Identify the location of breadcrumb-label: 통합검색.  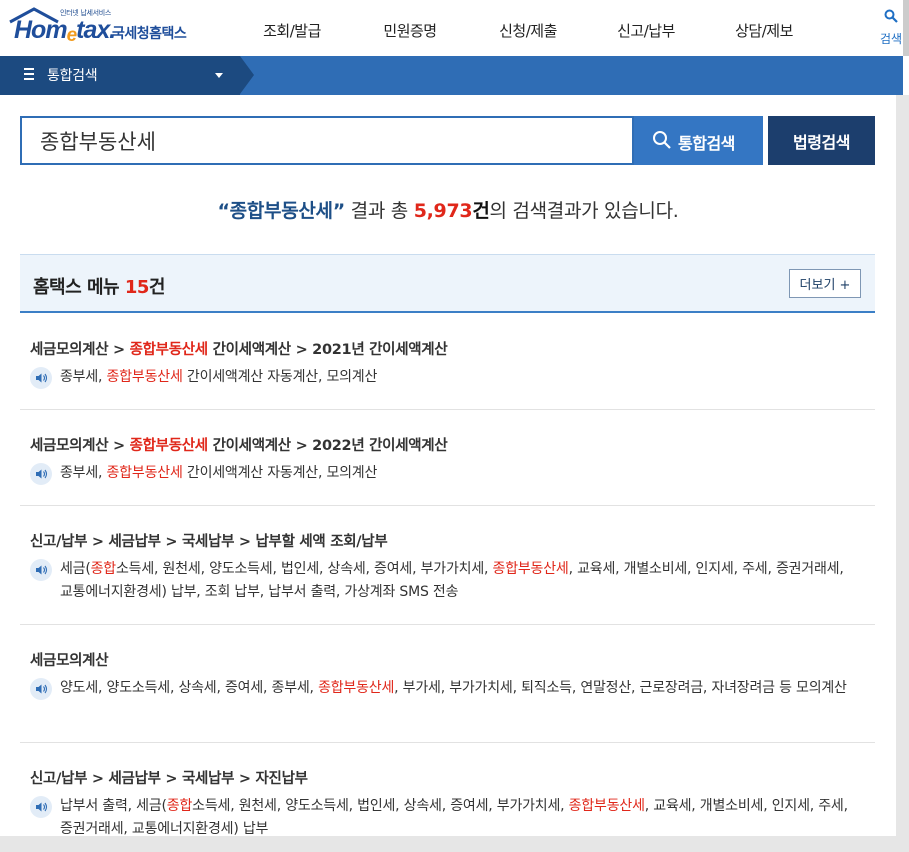
(72, 76).